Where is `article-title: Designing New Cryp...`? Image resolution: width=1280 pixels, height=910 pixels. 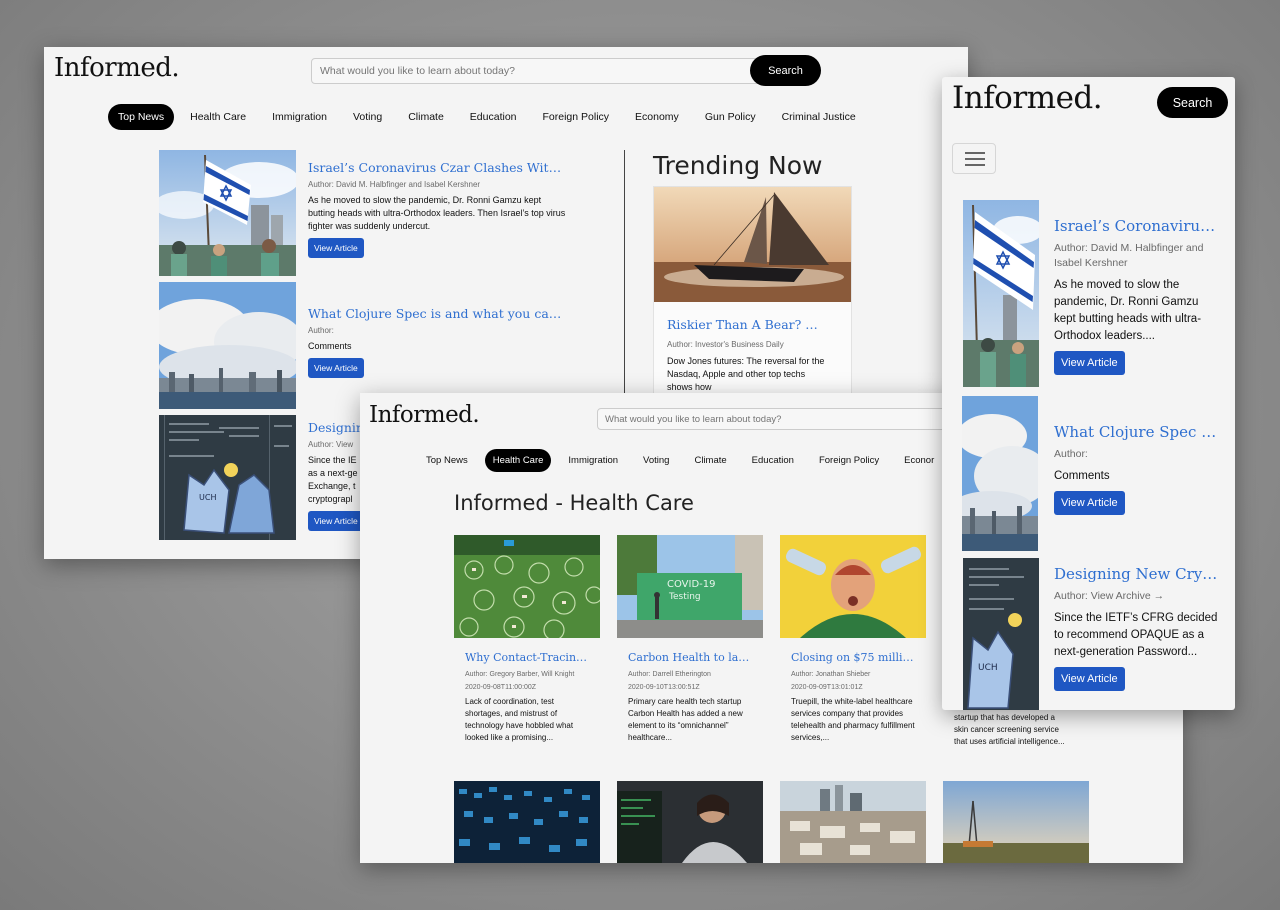 article-title: Designing New Cryp... is located at coordinates (1136, 574).